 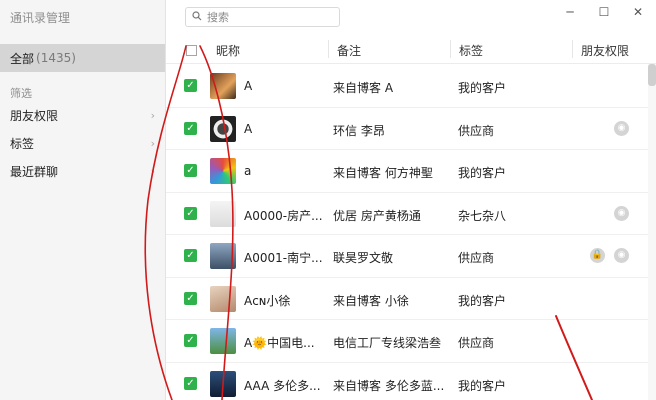 I want to click on lock-icon: 🔒, so click(x=597, y=255).